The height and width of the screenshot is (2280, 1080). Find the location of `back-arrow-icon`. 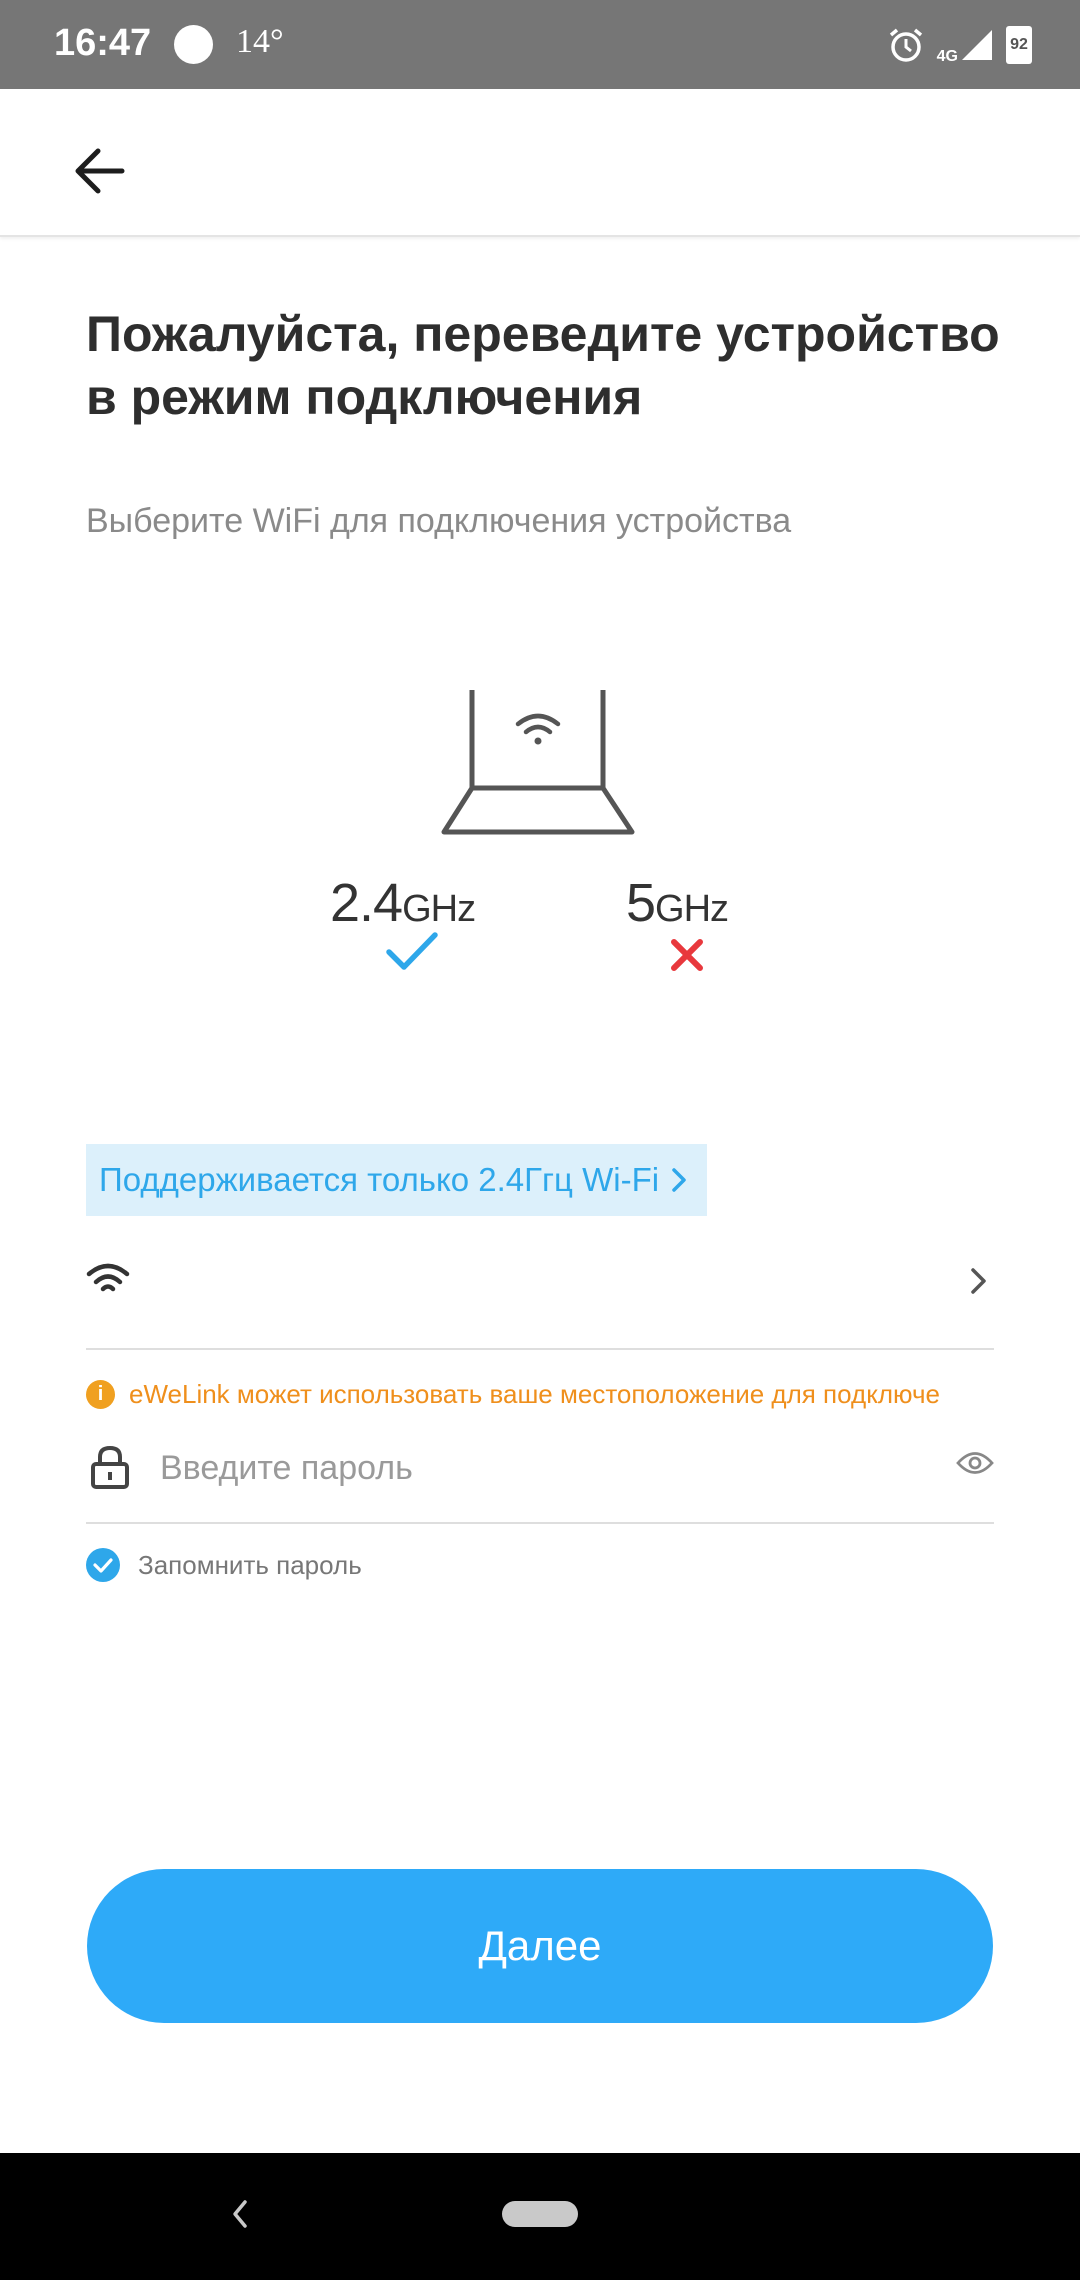

back-arrow-icon is located at coordinates (102, 171).